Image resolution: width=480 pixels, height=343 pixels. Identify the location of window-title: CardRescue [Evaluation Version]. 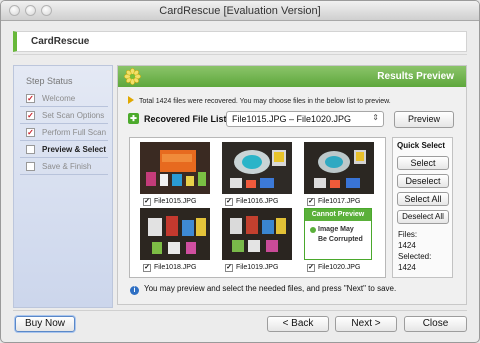
(240, 11).